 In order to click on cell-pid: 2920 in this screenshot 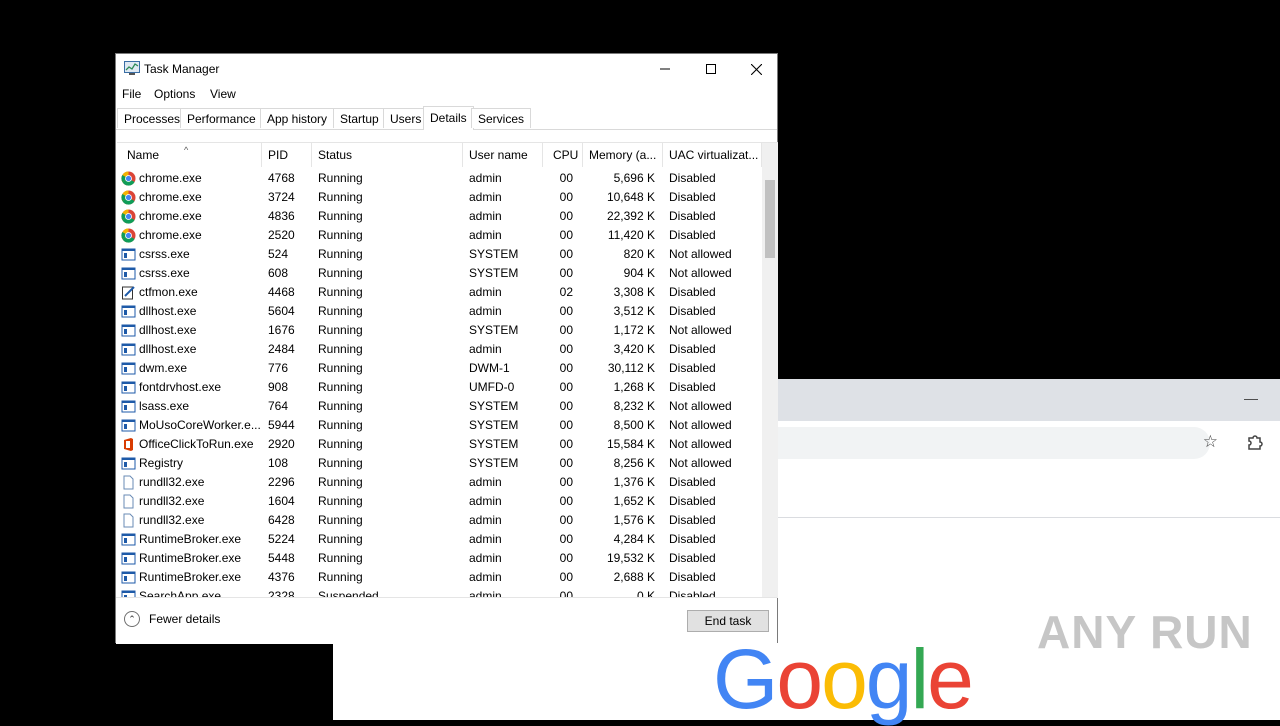, I will do `click(281, 444)`.